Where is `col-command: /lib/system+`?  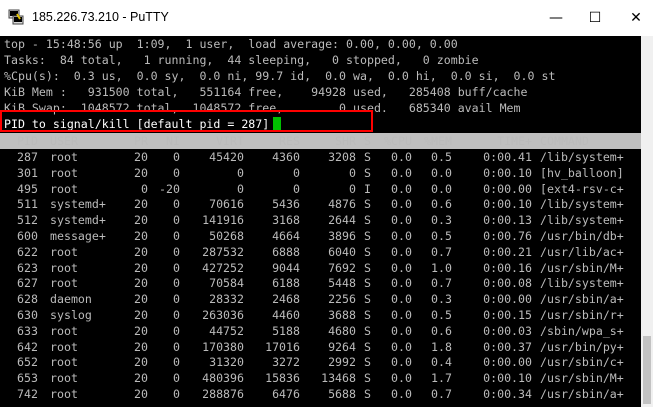
col-command: /lib/system+ is located at coordinates (582, 204).